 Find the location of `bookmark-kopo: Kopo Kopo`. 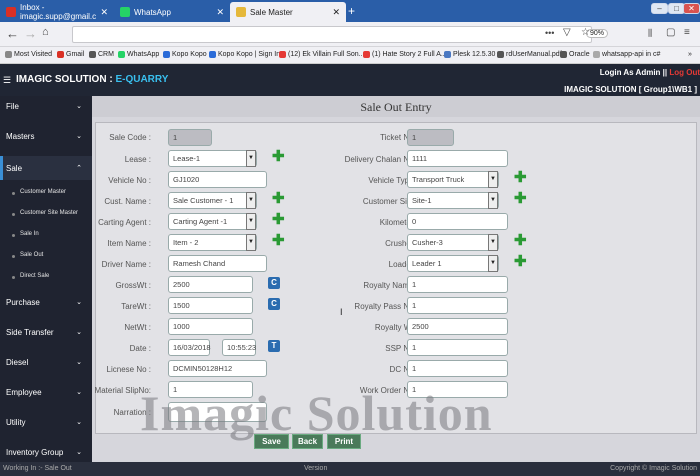

bookmark-kopo: Kopo Kopo is located at coordinates (185, 54).